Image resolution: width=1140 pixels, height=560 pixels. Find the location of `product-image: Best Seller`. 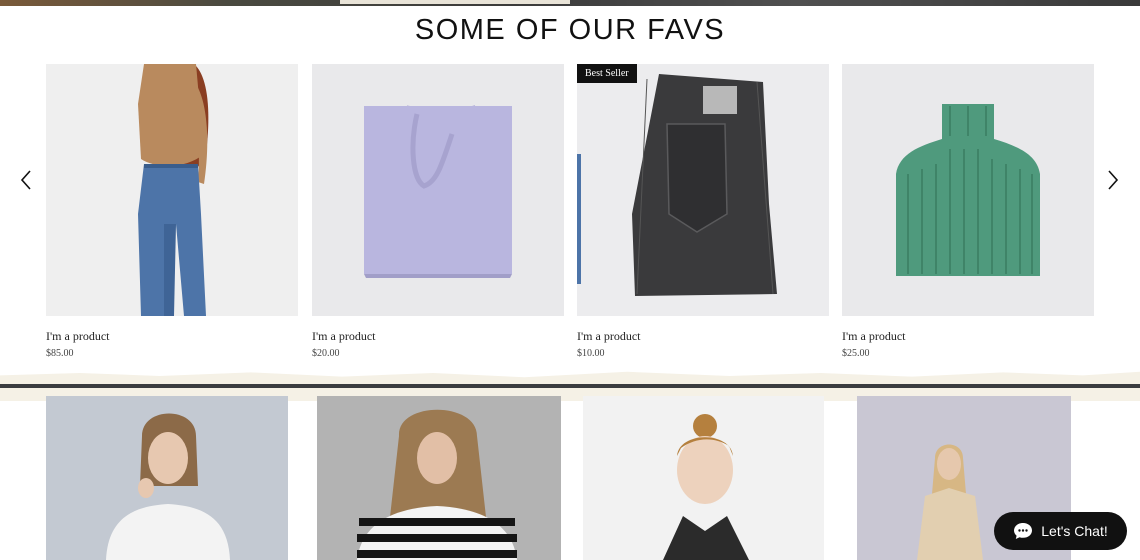

product-image: Best Seller is located at coordinates (703, 190).